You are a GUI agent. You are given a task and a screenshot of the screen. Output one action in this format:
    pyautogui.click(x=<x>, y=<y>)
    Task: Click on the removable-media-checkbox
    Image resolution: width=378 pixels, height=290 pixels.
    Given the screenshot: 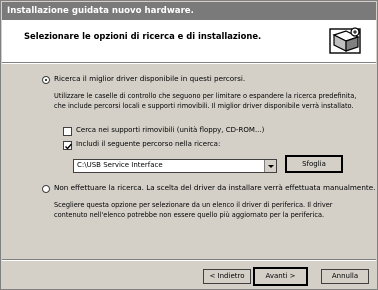 What is the action you would take?
    pyautogui.click(x=67, y=131)
    